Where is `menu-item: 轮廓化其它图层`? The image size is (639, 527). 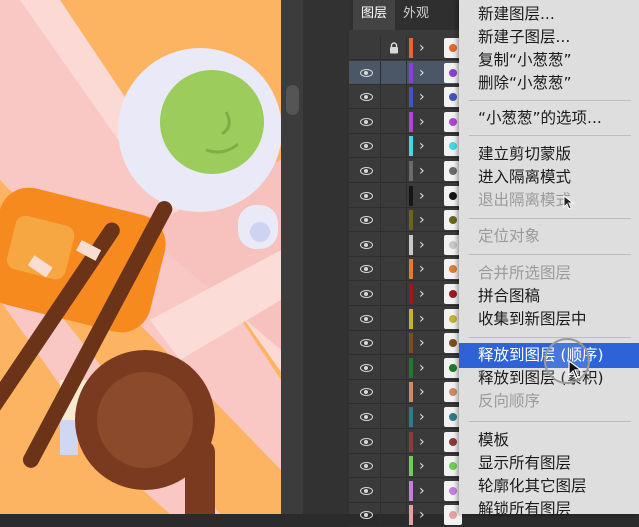 menu-item: 轮廓化其它图层 is located at coordinates (549, 486).